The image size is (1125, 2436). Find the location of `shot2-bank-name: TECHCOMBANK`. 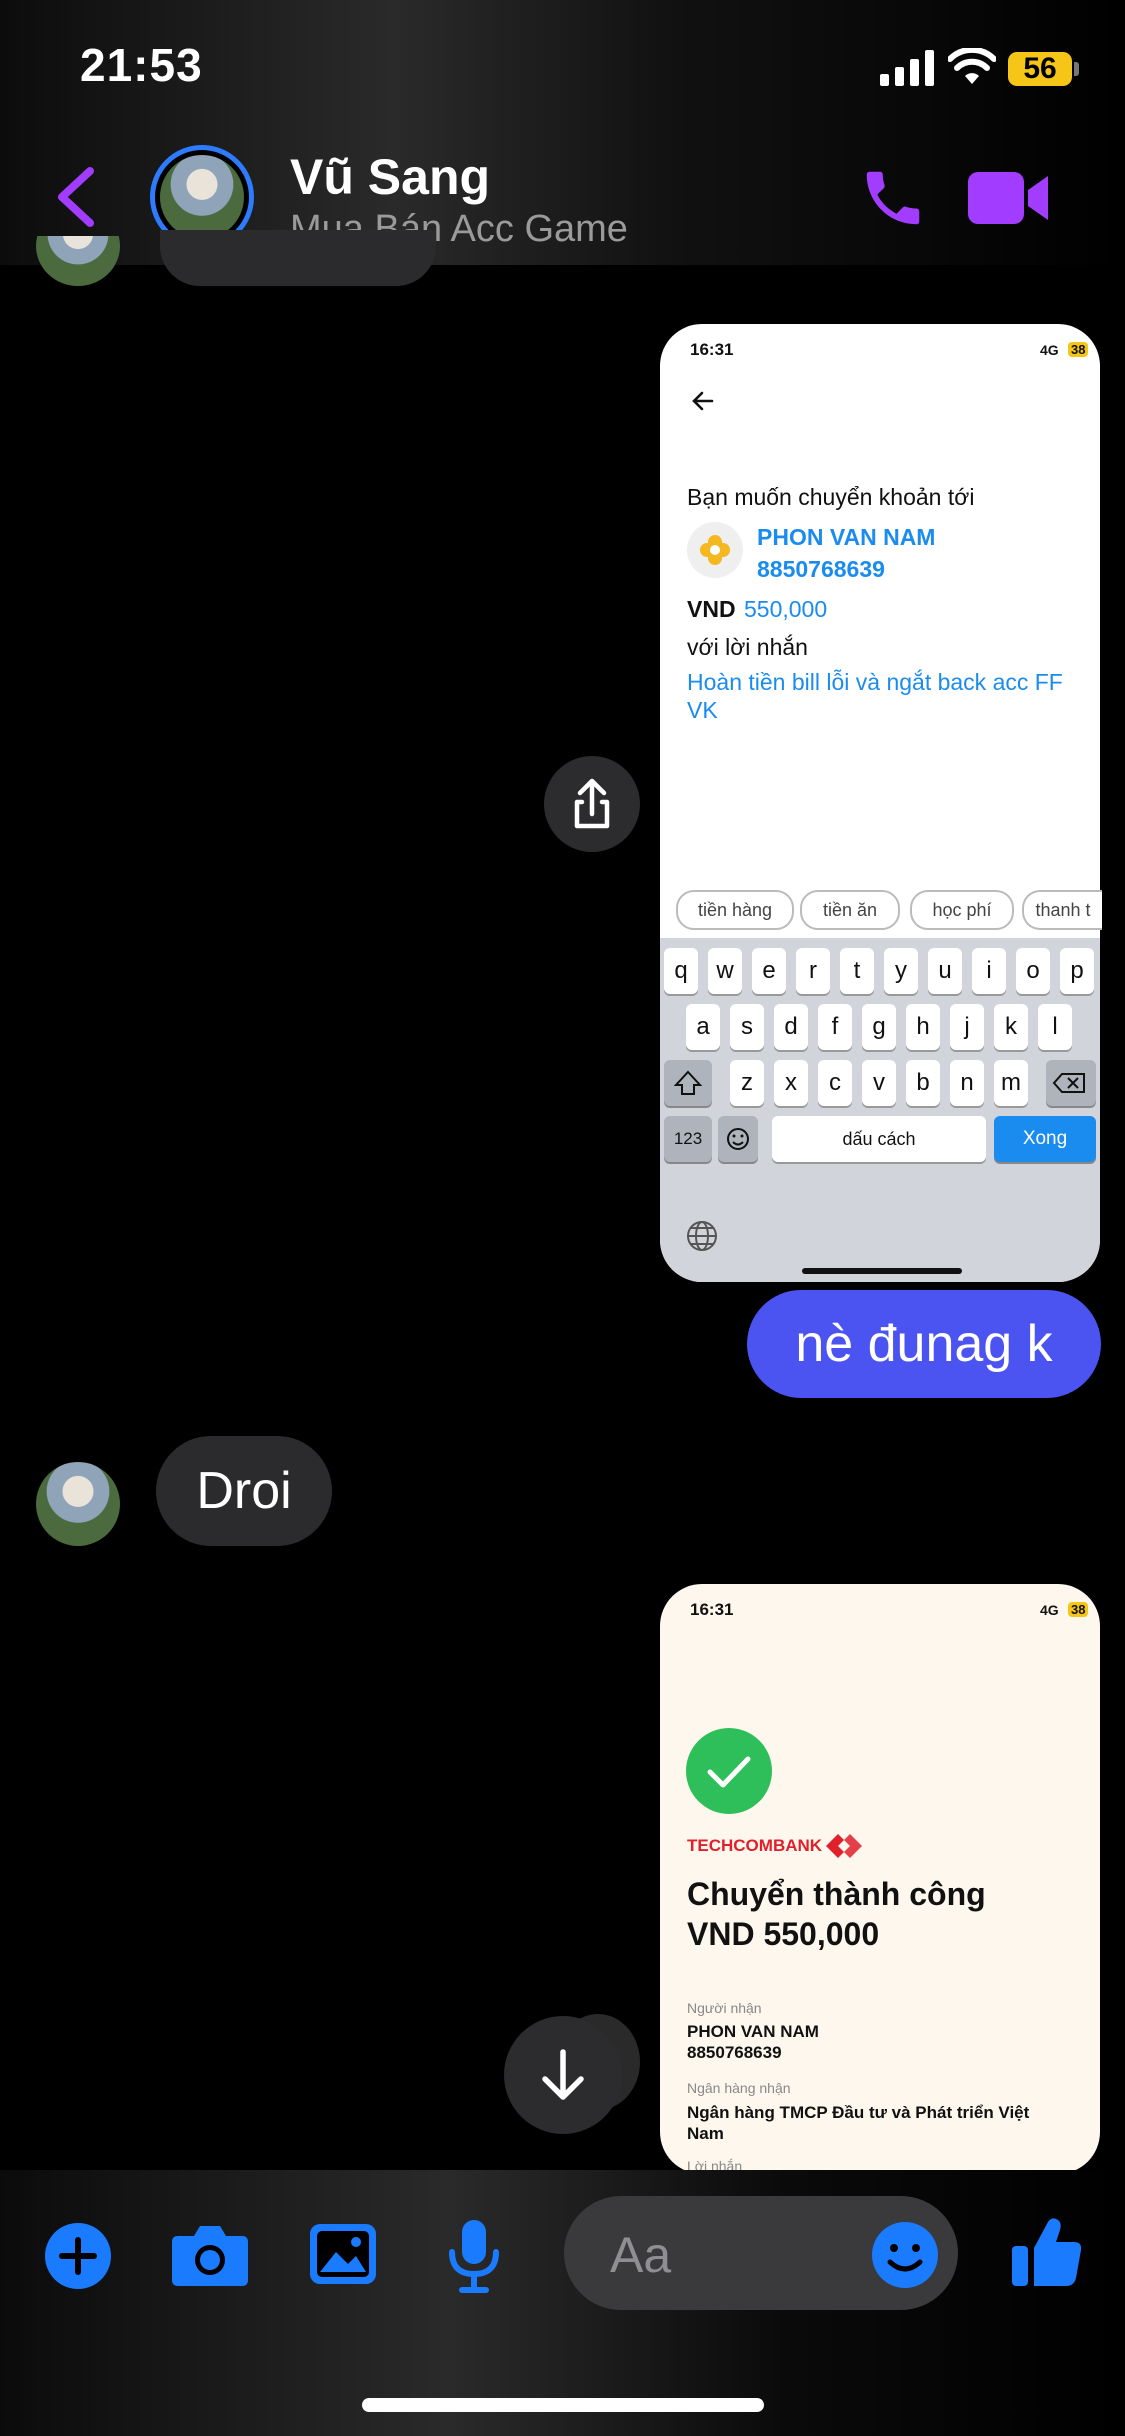

shot2-bank-name: TECHCOMBANK is located at coordinates (755, 1845).